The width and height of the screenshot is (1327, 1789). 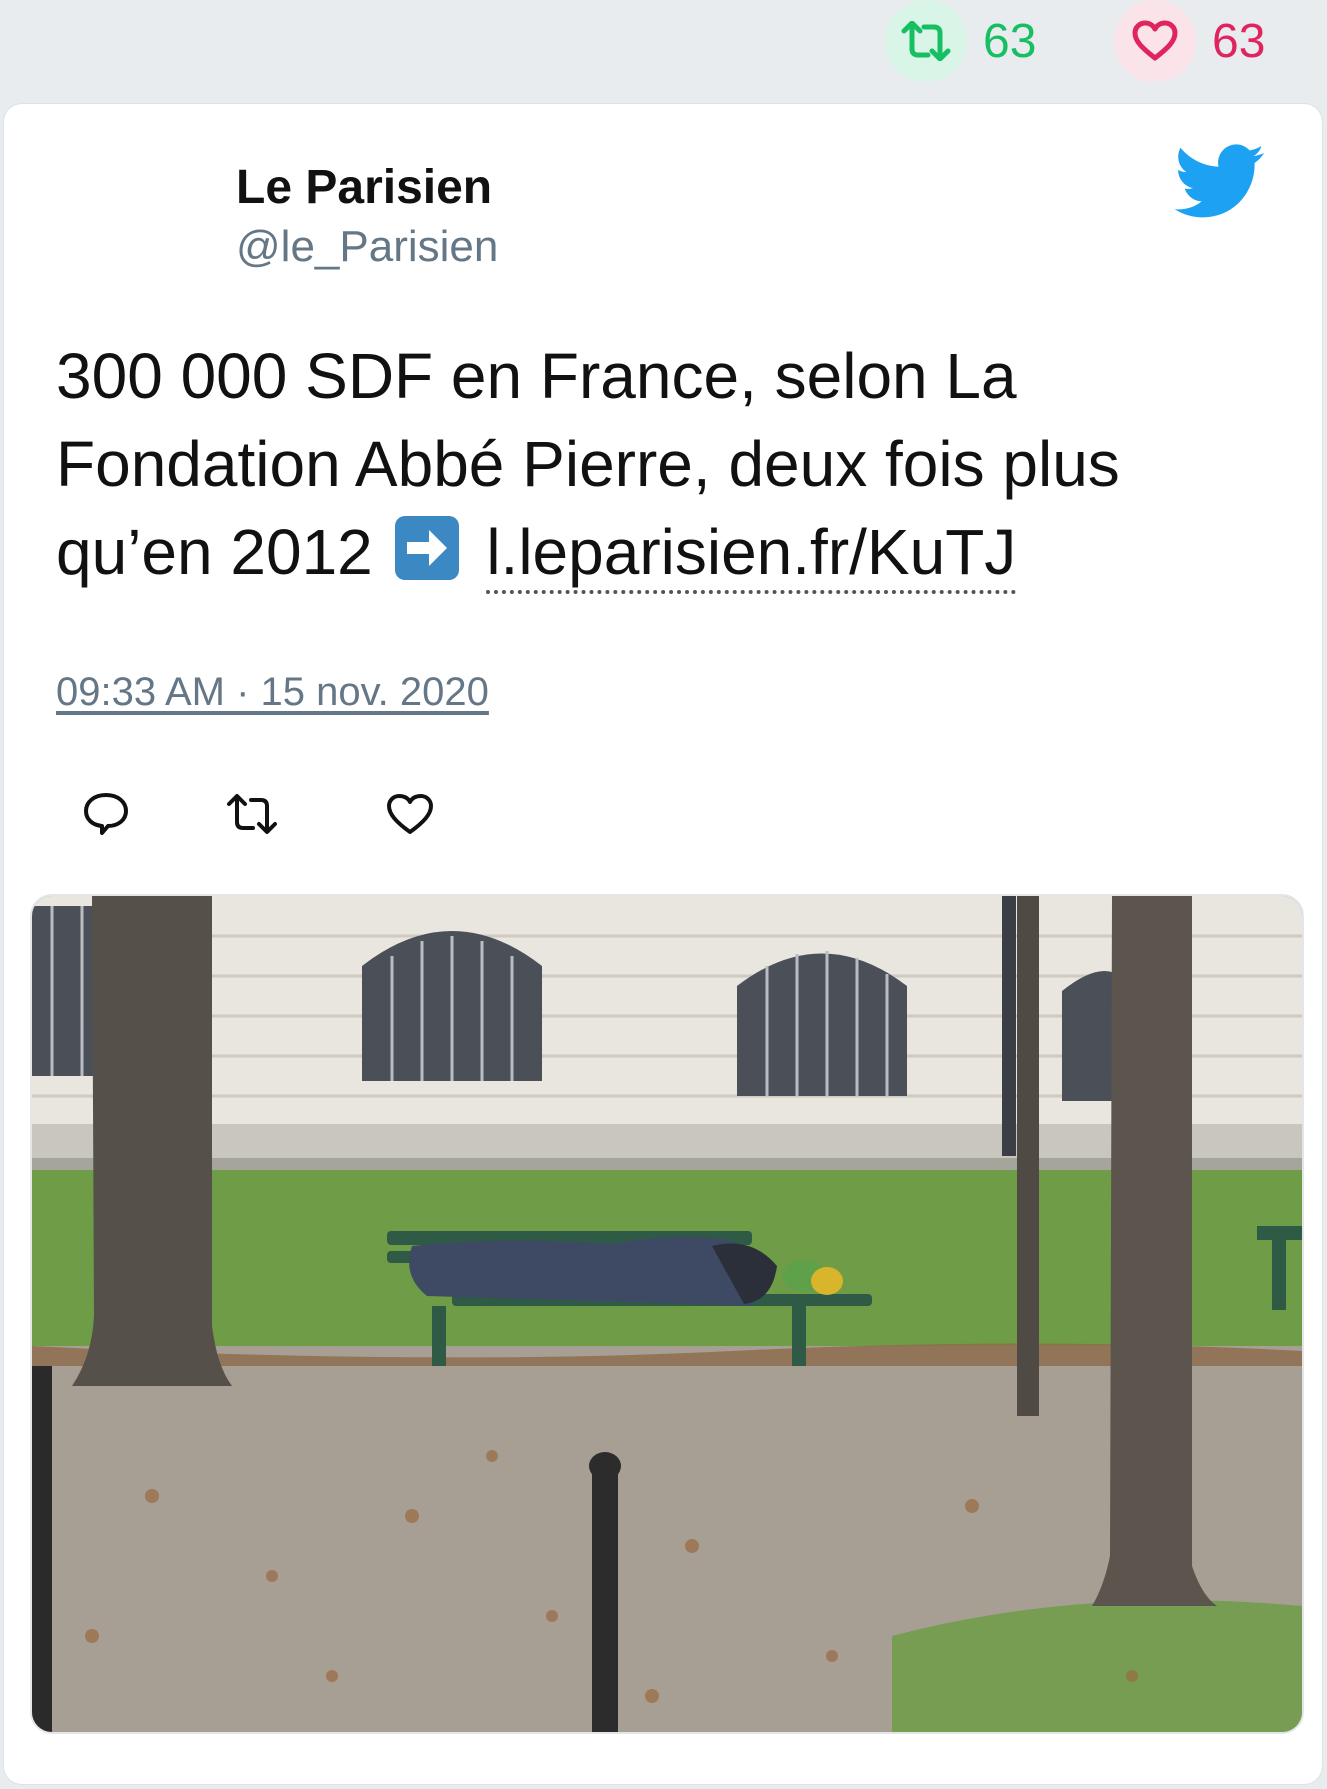 What do you see at coordinates (106, 814) in the screenshot?
I see `reply-icon` at bounding box center [106, 814].